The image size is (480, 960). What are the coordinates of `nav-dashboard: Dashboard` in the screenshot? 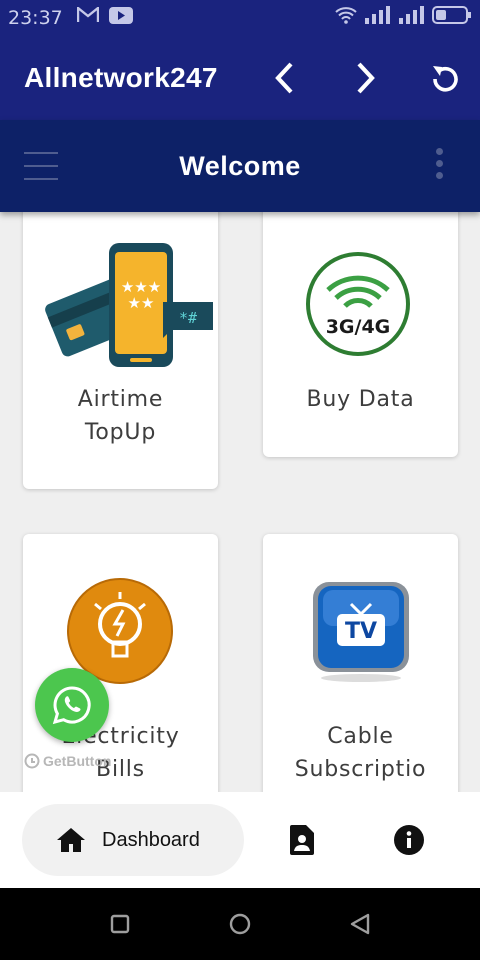 It's located at (133, 840).